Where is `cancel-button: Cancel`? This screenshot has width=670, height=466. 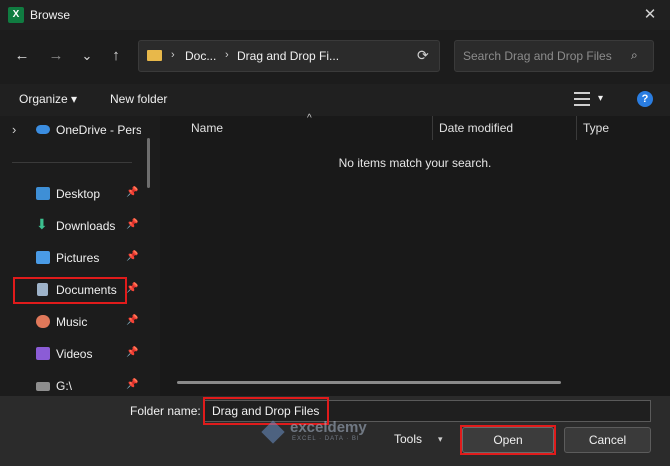
cancel-button: Cancel is located at coordinates (607, 440).